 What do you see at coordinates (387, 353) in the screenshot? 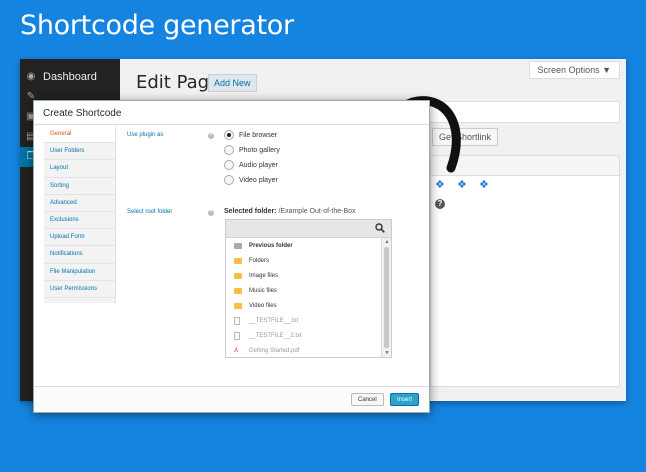
I see `scroll-down-icon: ▼` at bounding box center [387, 353].